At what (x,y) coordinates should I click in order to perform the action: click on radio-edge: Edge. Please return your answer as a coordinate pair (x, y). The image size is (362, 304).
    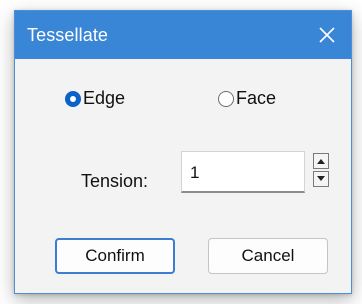
    Looking at the image, I should click on (95, 98).